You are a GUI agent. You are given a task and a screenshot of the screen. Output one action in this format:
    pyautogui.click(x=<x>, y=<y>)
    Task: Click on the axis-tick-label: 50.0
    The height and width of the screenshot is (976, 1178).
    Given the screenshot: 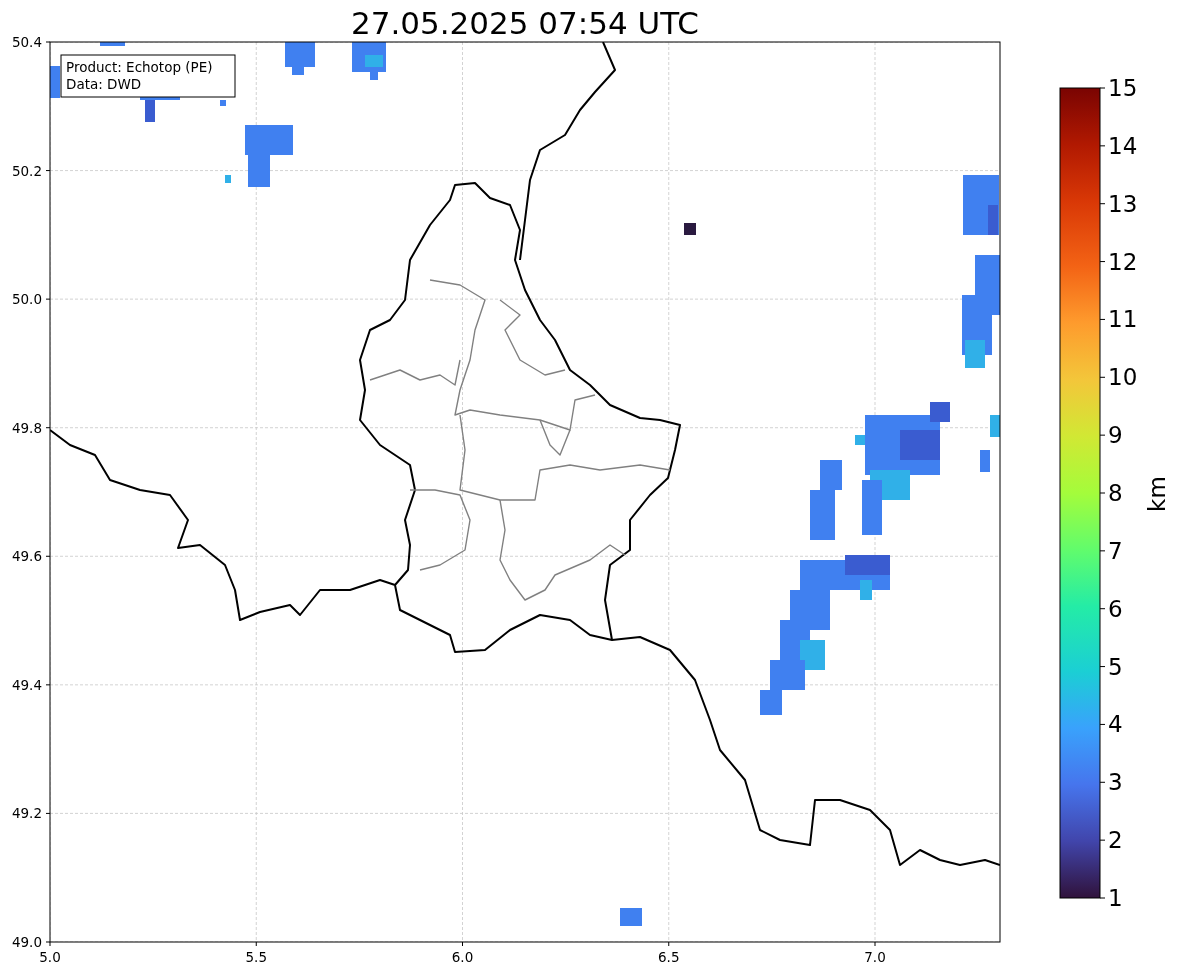 What is the action you would take?
    pyautogui.click(x=26, y=299)
    